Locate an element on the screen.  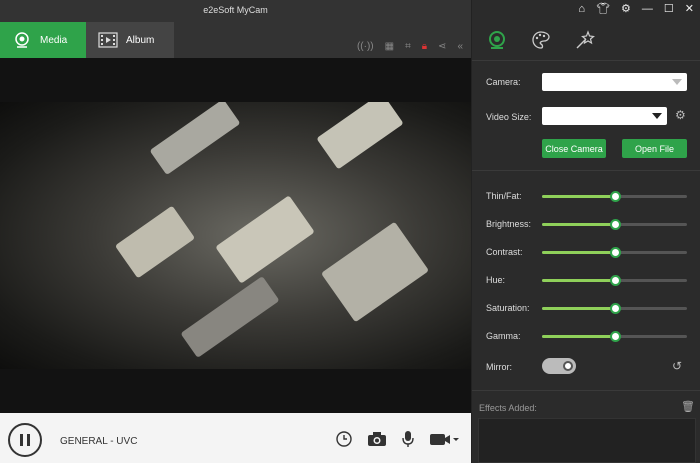
slider-label: Saturation: is located at coordinates (508, 308).